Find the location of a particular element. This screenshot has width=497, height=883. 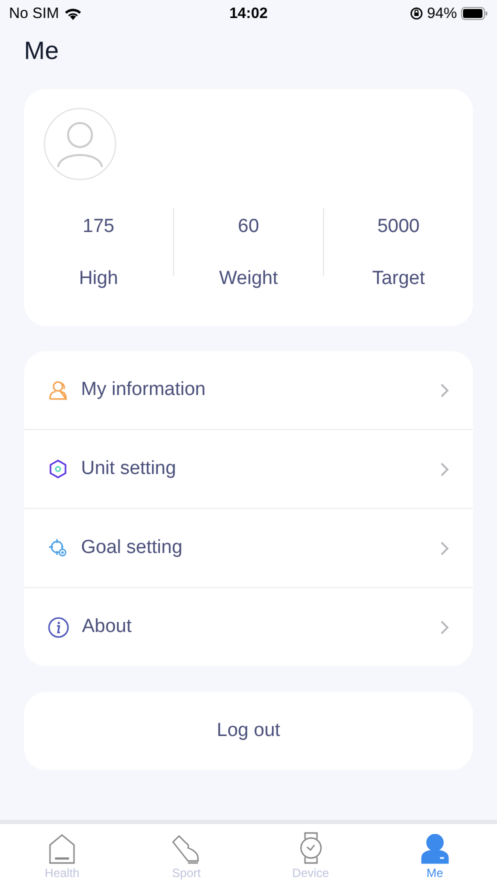

stat-value: 175 is located at coordinates (98, 227).